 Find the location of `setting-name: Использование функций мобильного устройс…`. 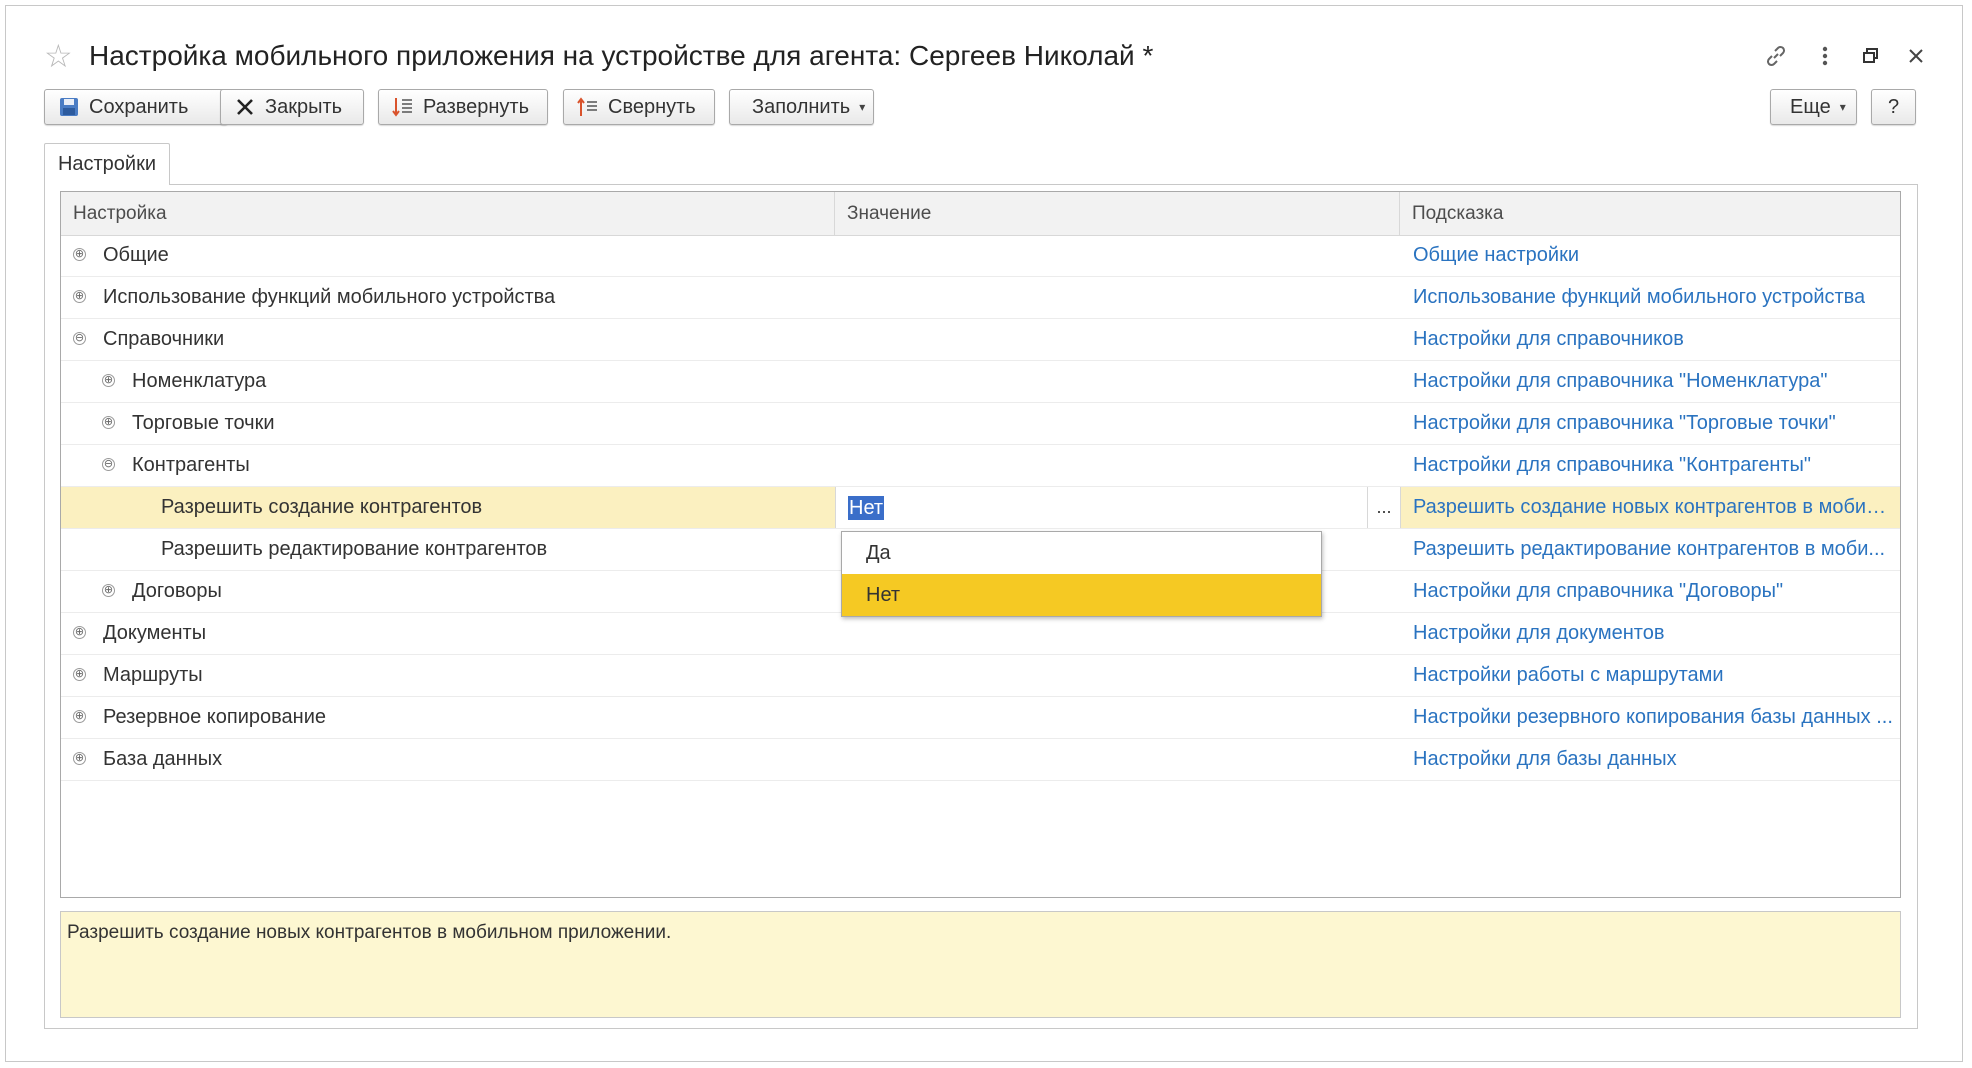

setting-name: Использование функций мобильного устройс… is located at coordinates (329, 297).